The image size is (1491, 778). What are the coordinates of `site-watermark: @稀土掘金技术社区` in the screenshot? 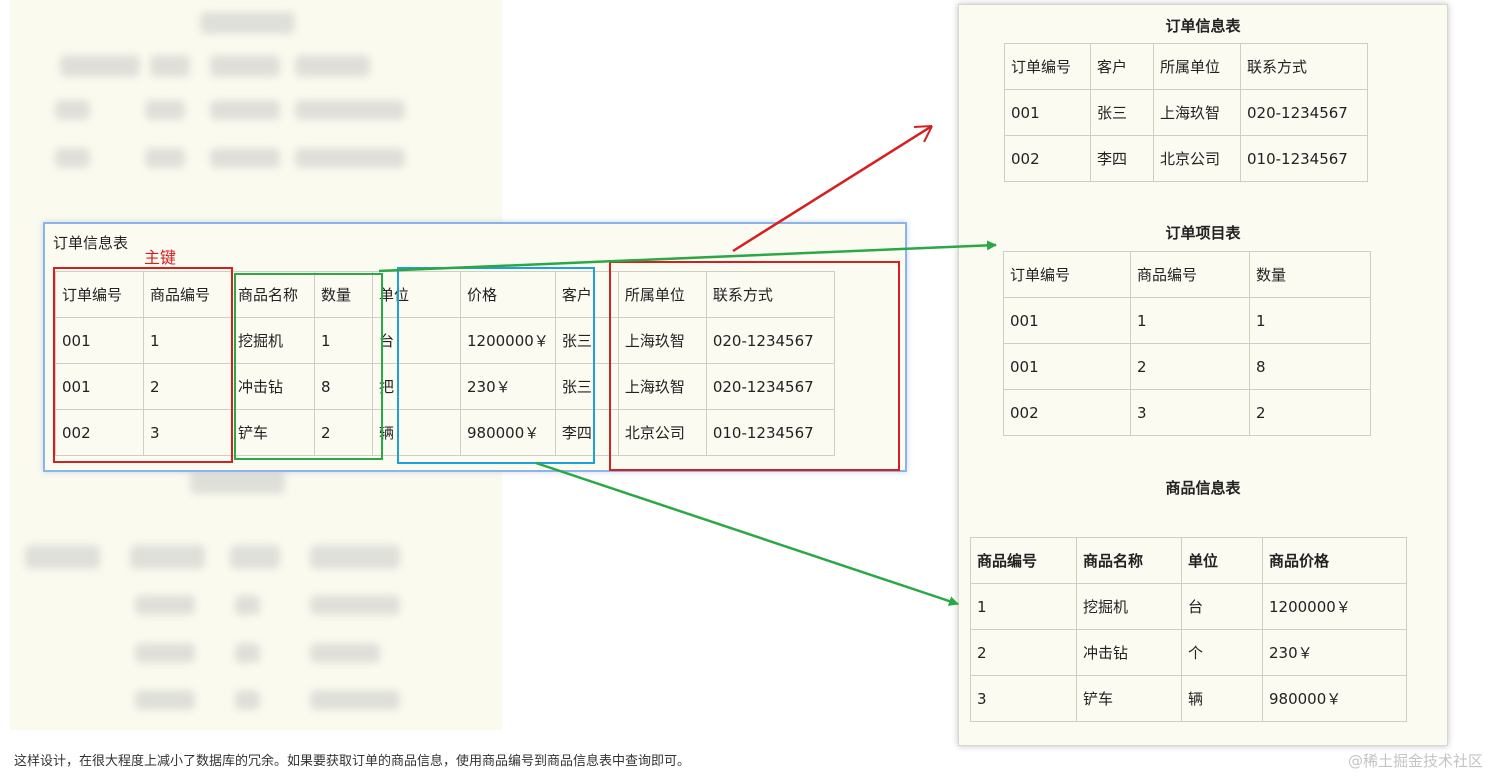 It's located at (1415, 761).